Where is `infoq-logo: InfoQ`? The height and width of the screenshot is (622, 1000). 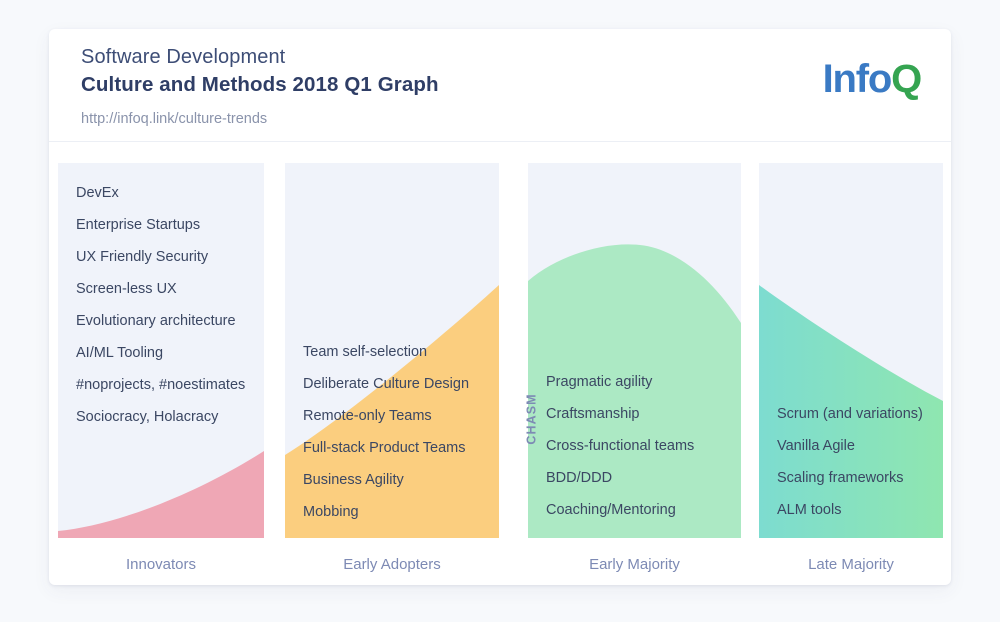 infoq-logo: InfoQ is located at coordinates (872, 79).